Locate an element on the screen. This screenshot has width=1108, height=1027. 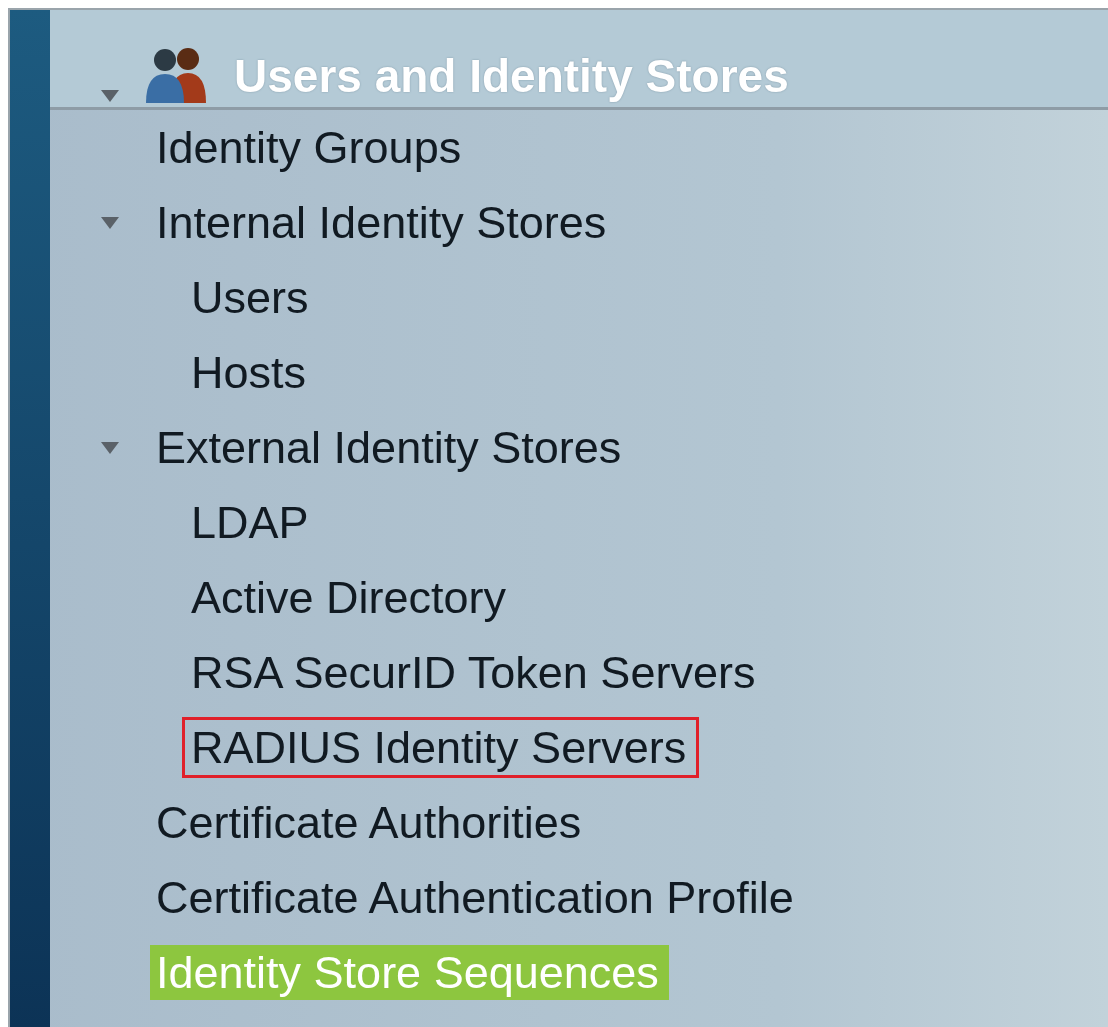
tree-item: Identity Groups is located at coordinates (311, 147).